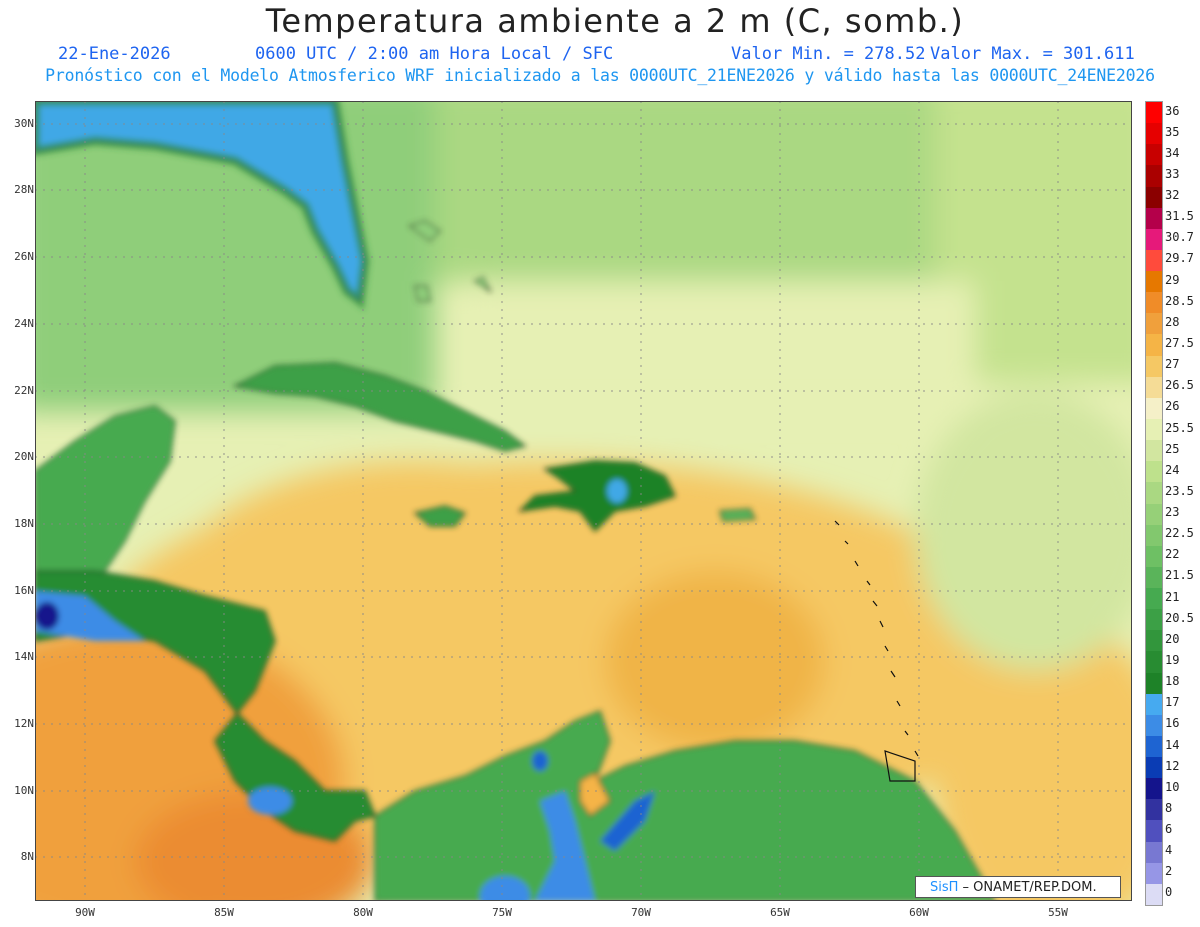 Image resolution: width=1200 pixels, height=927 pixels. Describe the element at coordinates (1172, 512) in the screenshot. I see `legend-label: 23` at that location.